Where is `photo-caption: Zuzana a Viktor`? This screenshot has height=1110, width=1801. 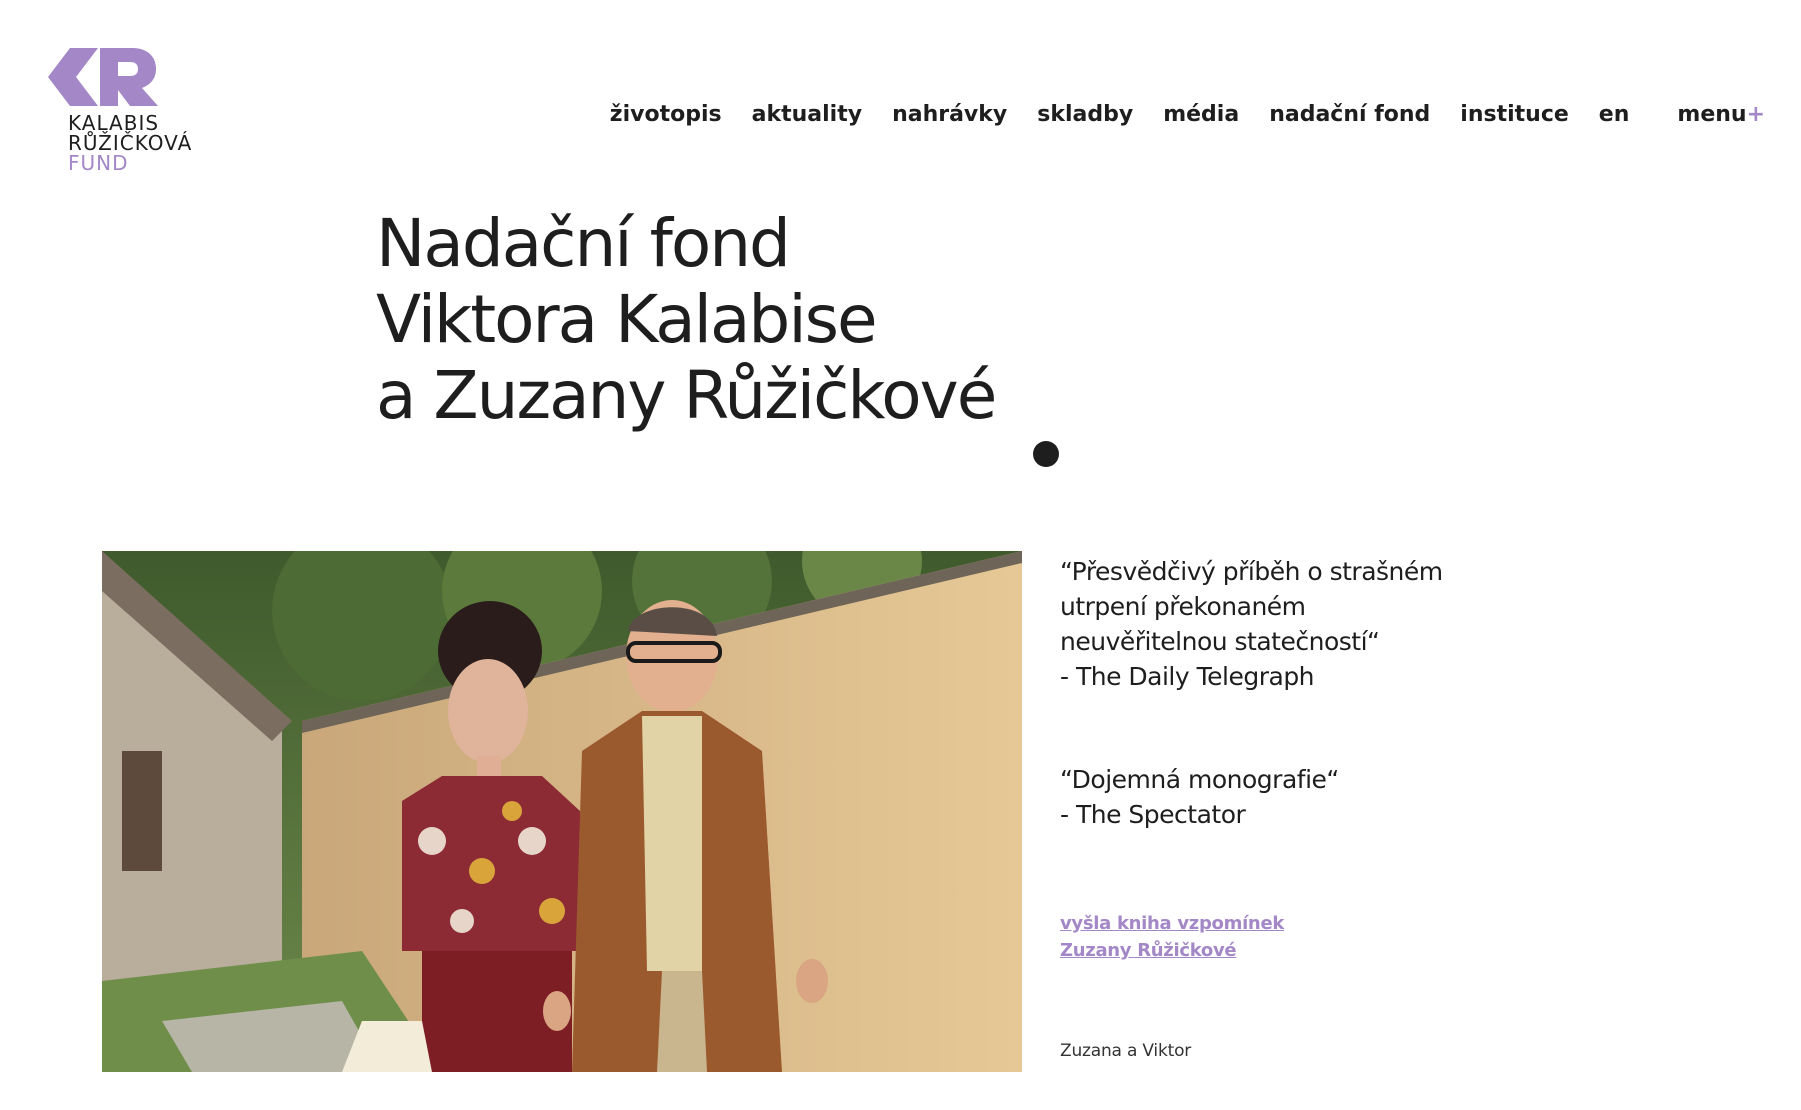 photo-caption: Zuzana a Viktor is located at coordinates (1126, 1051).